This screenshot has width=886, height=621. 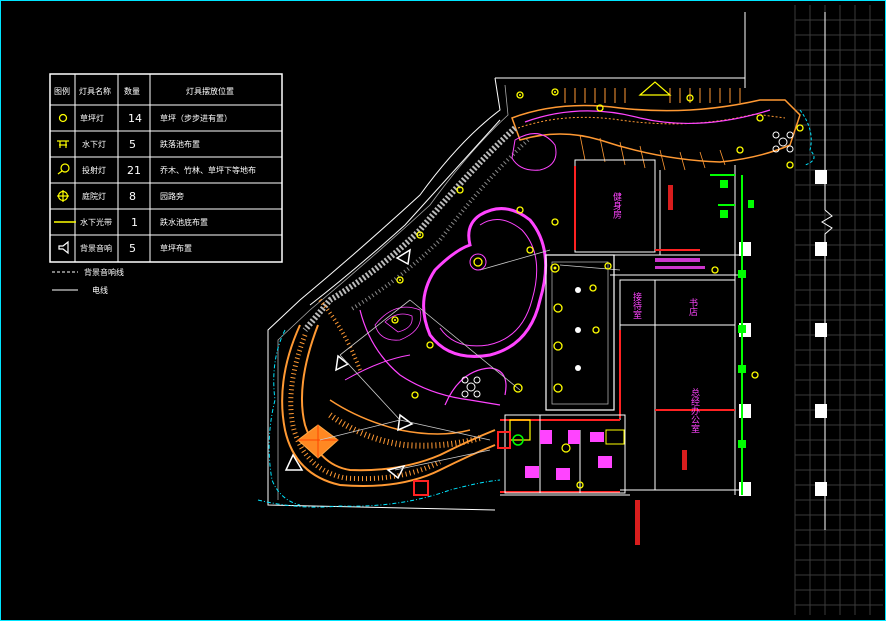 I want to click on legend-row-qty: 14, so click(x=135, y=118).